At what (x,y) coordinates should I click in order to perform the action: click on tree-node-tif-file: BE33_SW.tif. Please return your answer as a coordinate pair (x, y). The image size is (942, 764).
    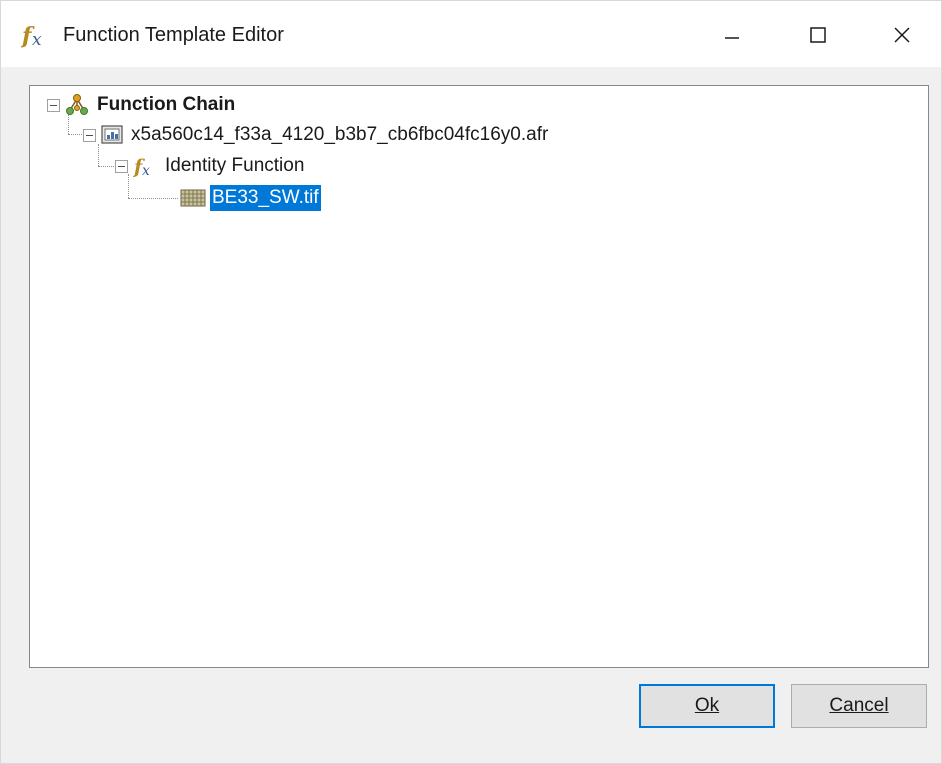
    Looking at the image, I should click on (250, 198).